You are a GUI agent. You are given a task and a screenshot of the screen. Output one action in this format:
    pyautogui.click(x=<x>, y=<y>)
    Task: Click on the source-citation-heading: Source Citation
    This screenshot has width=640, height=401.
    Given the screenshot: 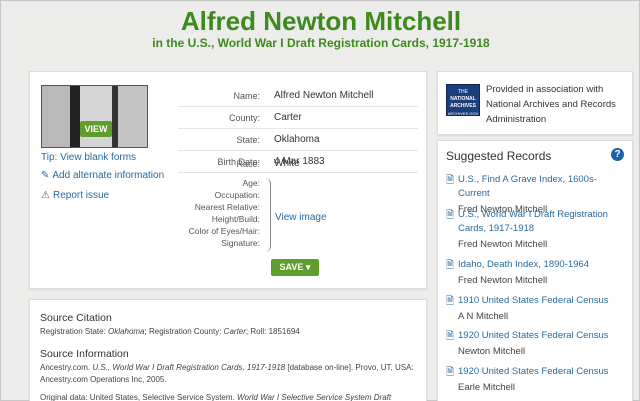 What is the action you would take?
    pyautogui.click(x=76, y=318)
    